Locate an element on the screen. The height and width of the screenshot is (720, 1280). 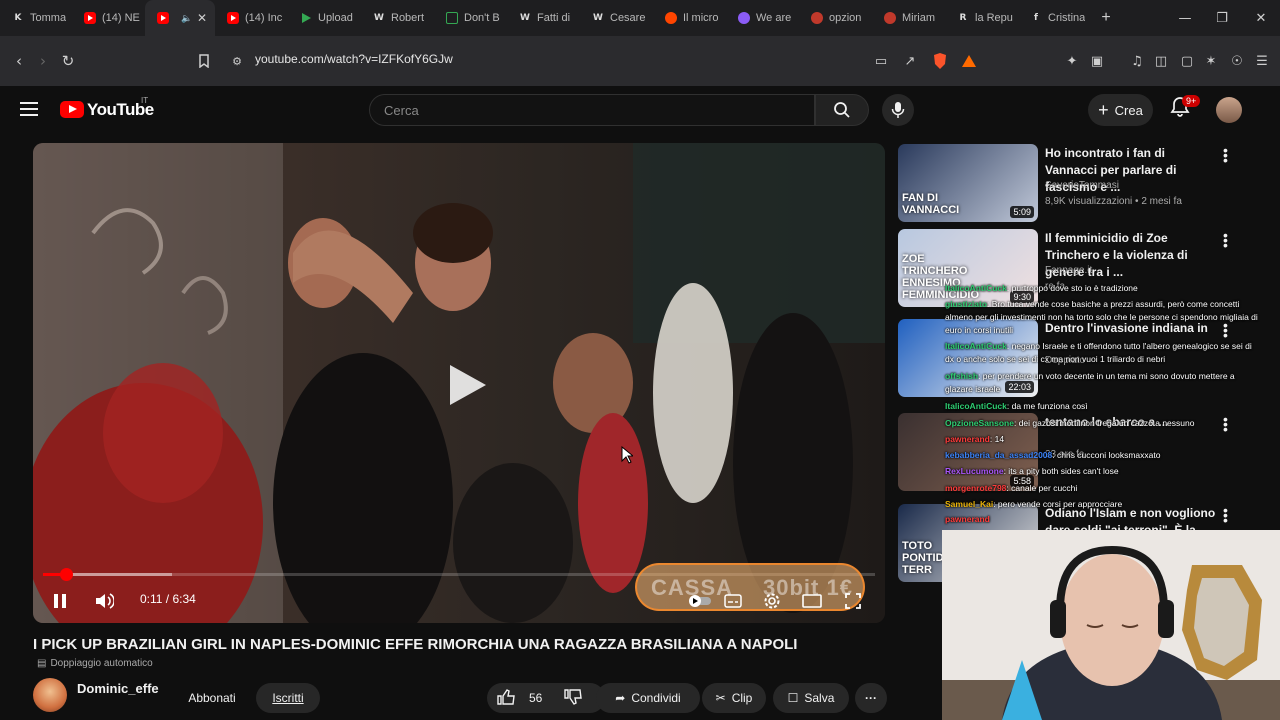
fullscreen-icon is located at coordinates (853, 601).